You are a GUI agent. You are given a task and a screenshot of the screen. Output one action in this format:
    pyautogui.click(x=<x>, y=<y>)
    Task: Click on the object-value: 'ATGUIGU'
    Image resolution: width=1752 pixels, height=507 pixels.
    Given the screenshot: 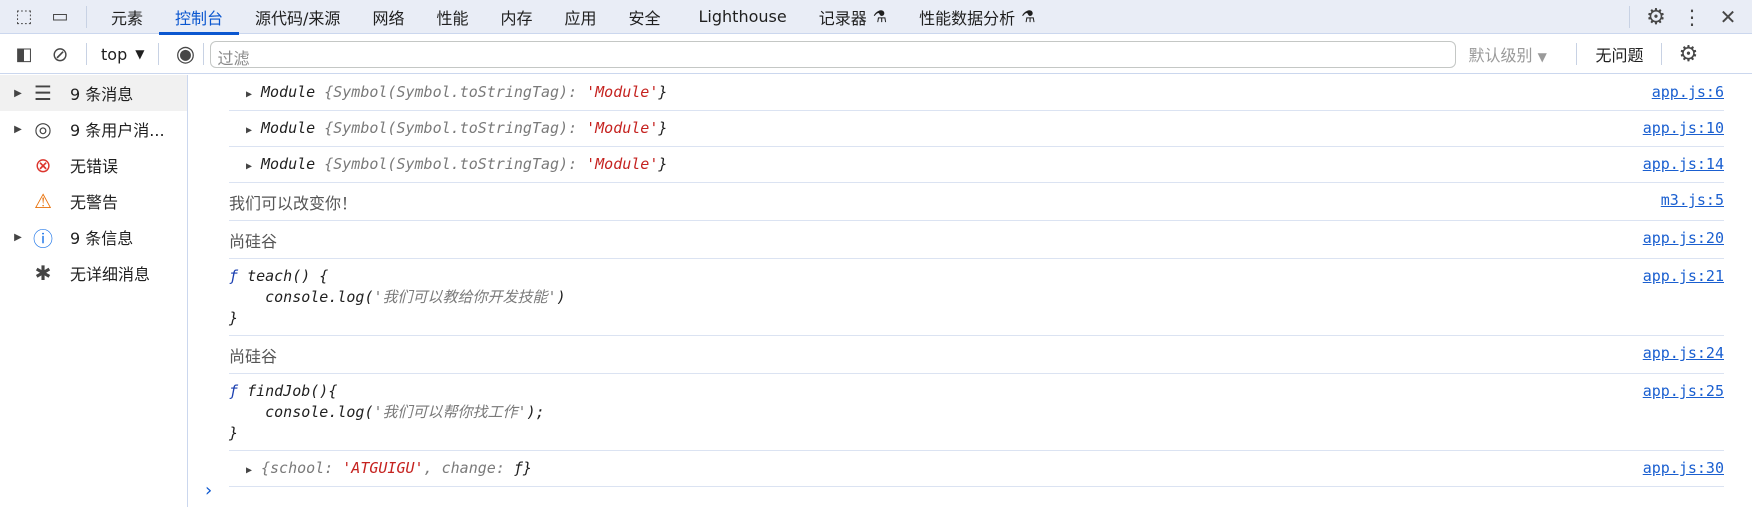 What is the action you would take?
    pyautogui.click(x=383, y=468)
    